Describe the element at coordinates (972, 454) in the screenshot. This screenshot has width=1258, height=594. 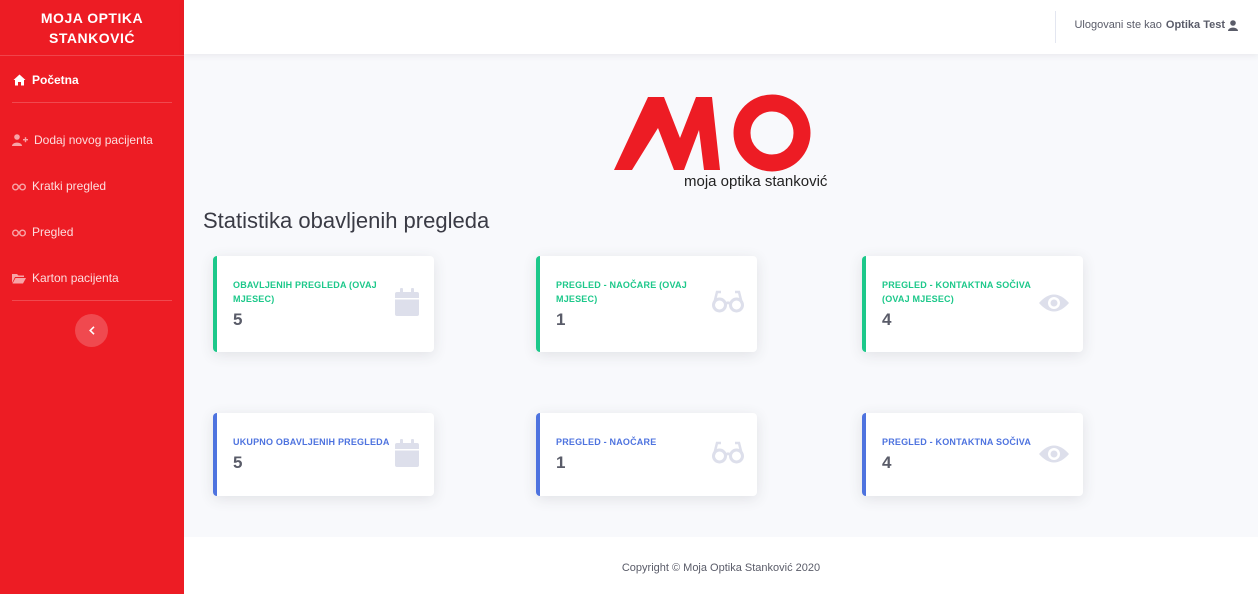
I see `stat-card-total-lenses: PREGLED - KONTAKTNA SOČIVA 4` at that location.